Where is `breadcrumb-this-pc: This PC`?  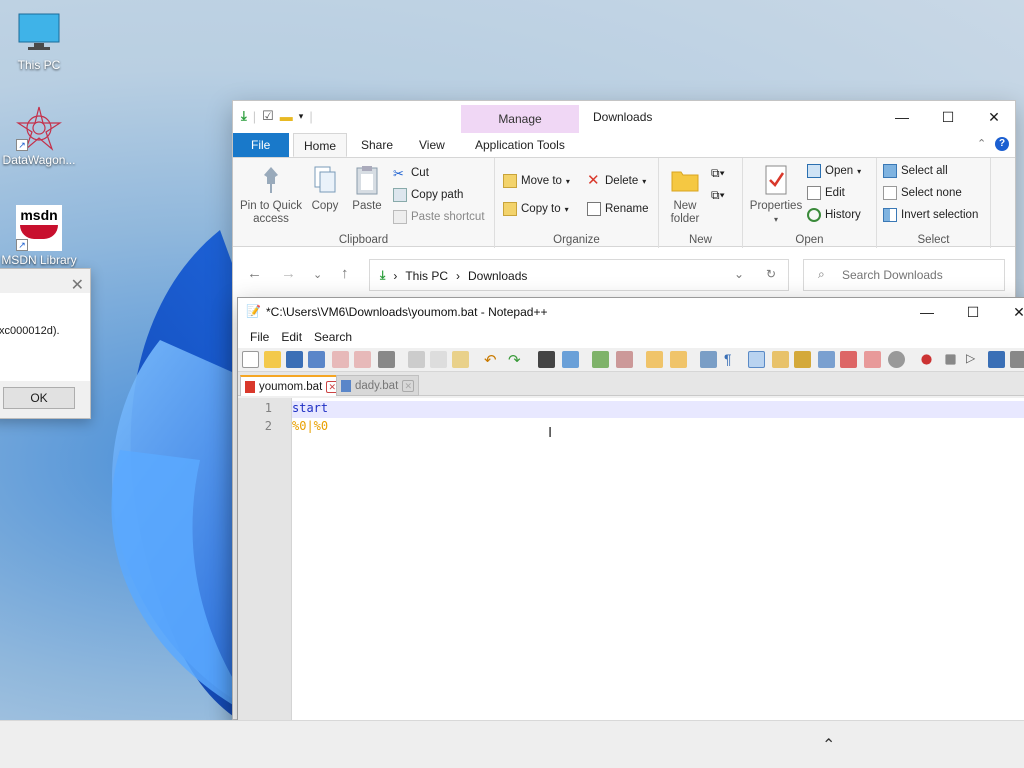
breadcrumb-this-pc: This PC is located at coordinates (426, 276).